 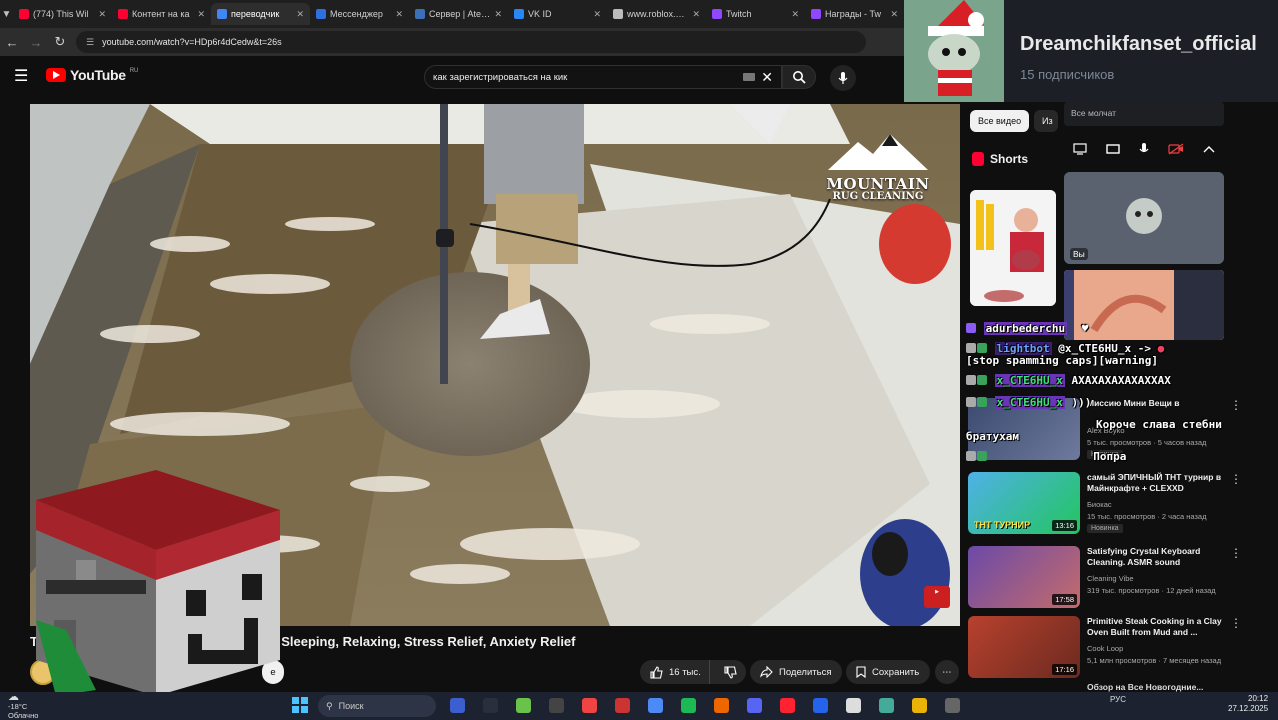 What do you see at coordinates (1248, 704) in the screenshot?
I see `taskbar-clock: 20:12 27.12.2025` at bounding box center [1248, 704].